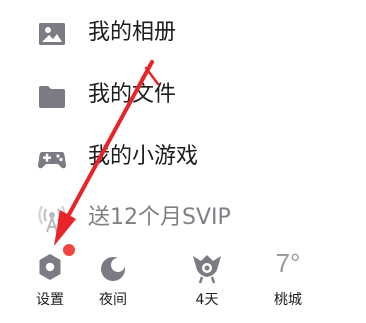  Describe the element at coordinates (207, 267) in the screenshot. I see `checkin-days-icon` at that location.